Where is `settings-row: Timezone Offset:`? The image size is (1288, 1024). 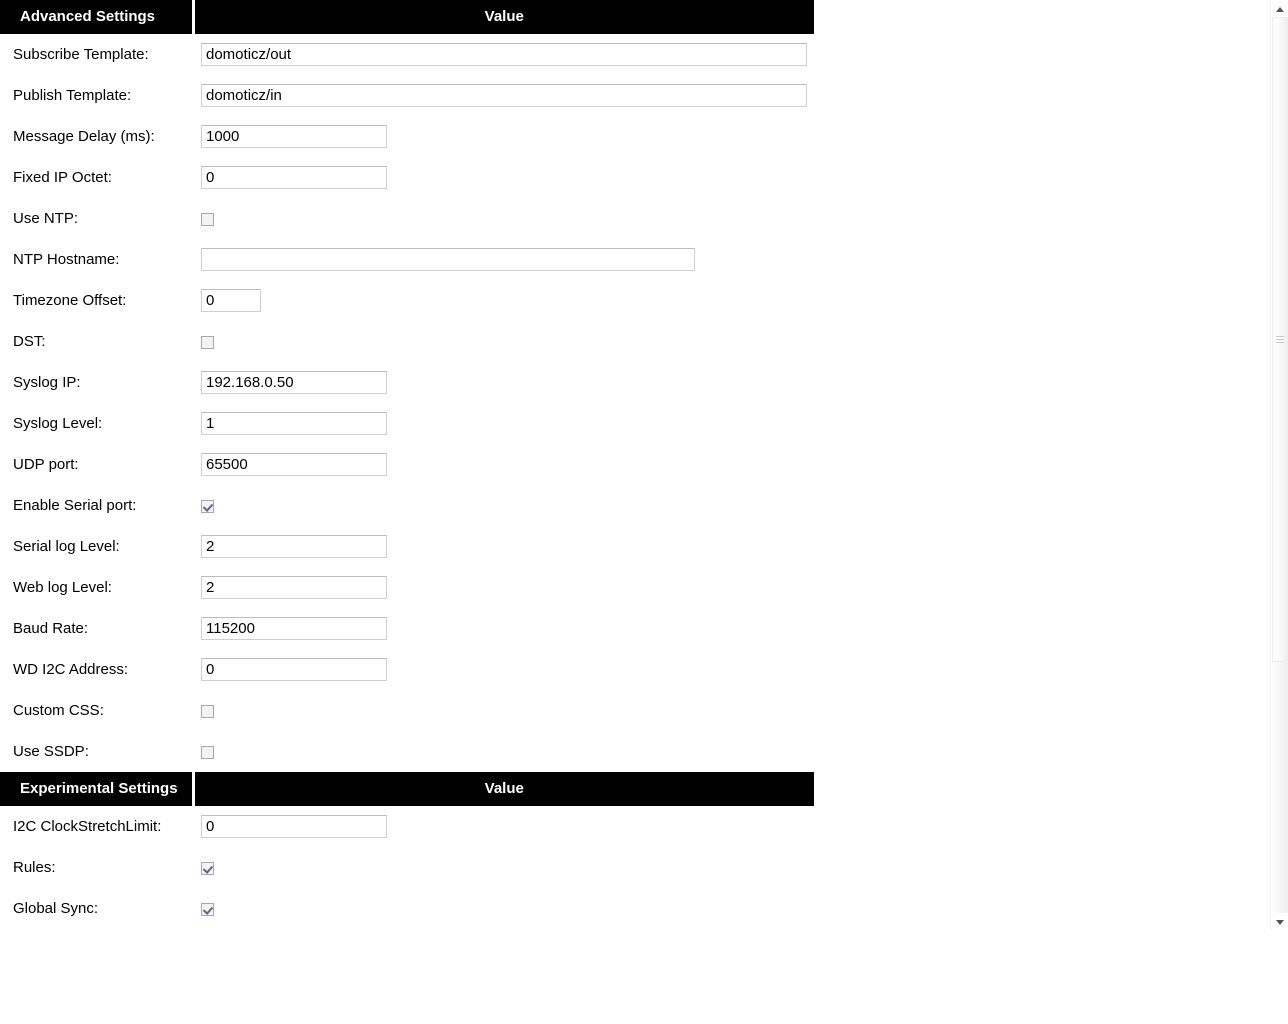
settings-row: Timezone Offset: is located at coordinates (407, 300).